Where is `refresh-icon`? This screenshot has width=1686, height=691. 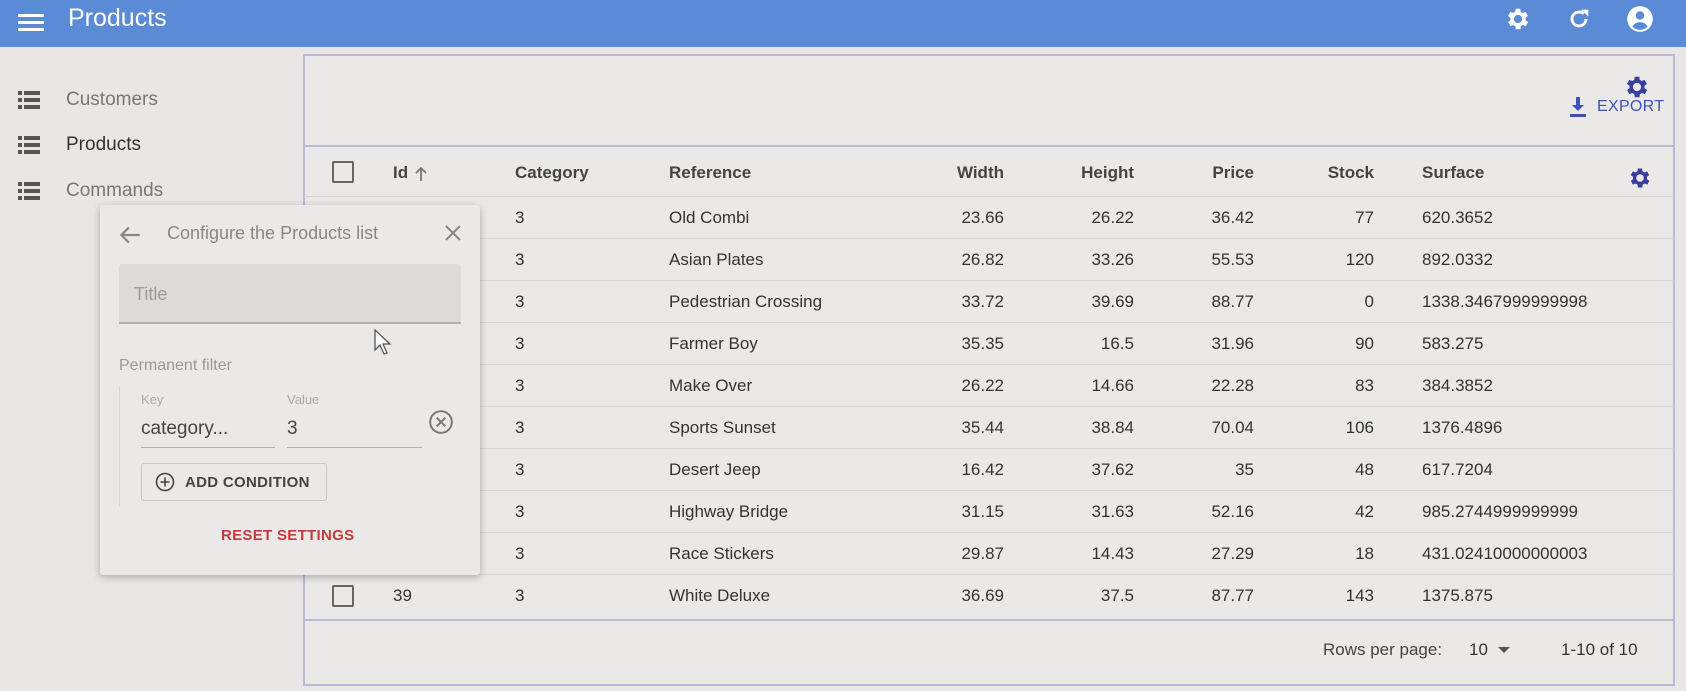
refresh-icon is located at coordinates (1579, 19).